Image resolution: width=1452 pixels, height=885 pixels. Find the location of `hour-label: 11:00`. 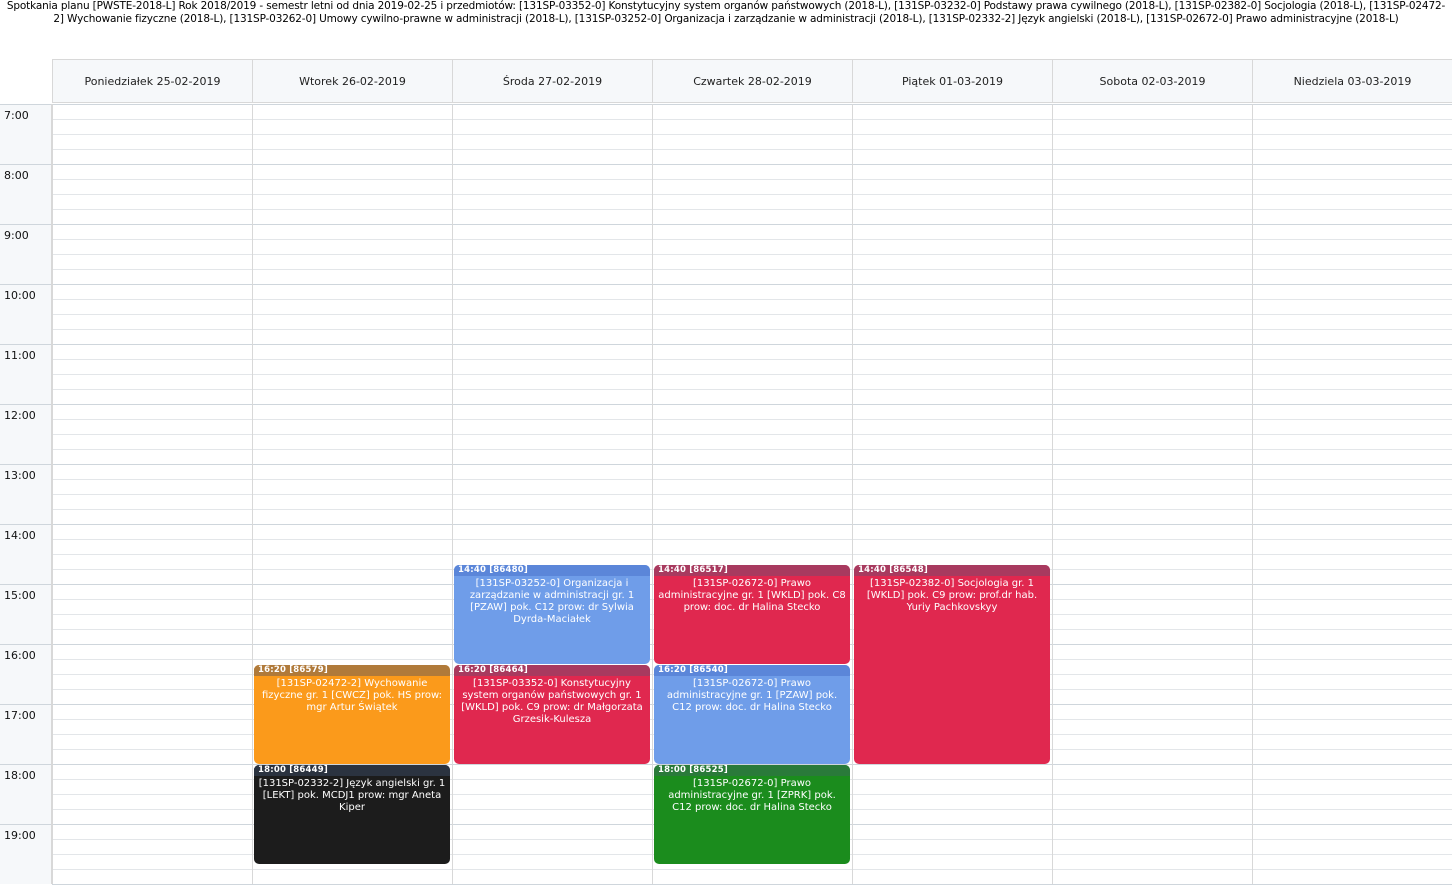

hour-label: 11:00 is located at coordinates (25, 374).